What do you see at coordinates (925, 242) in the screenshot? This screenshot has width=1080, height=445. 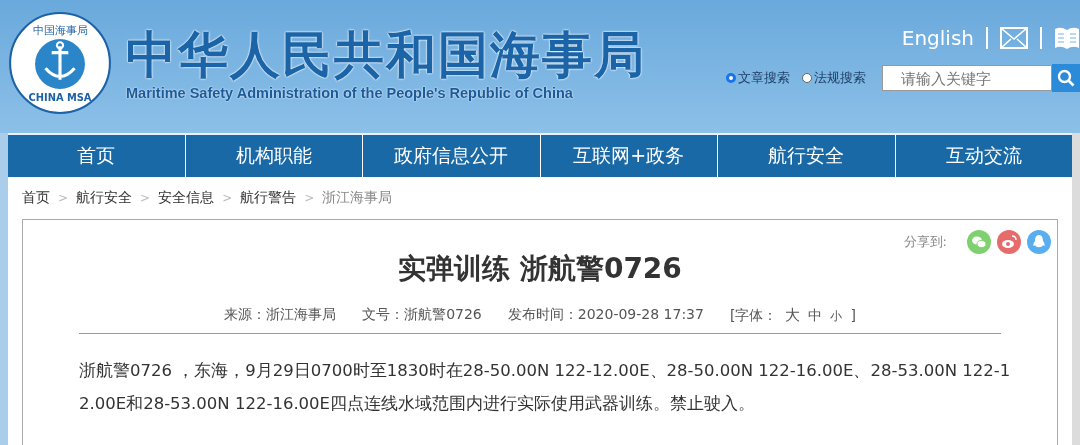 I see `share-label: 分享到:` at bounding box center [925, 242].